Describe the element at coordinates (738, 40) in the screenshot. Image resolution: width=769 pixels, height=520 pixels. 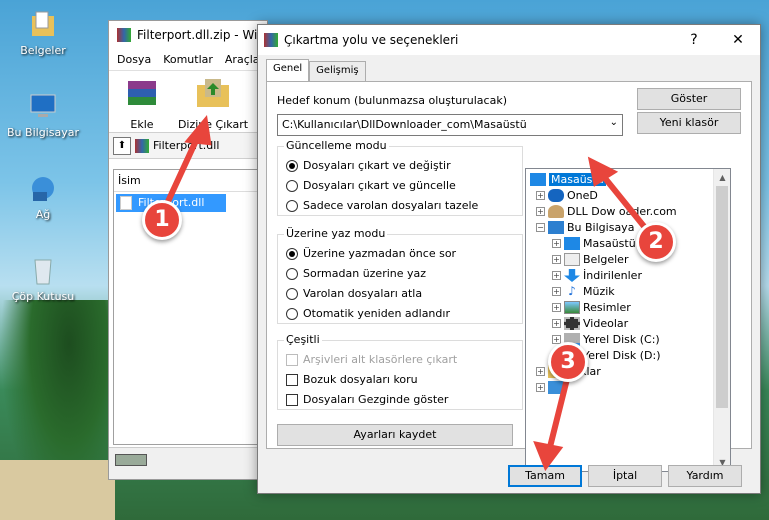
I see `close-button: ✕` at that location.